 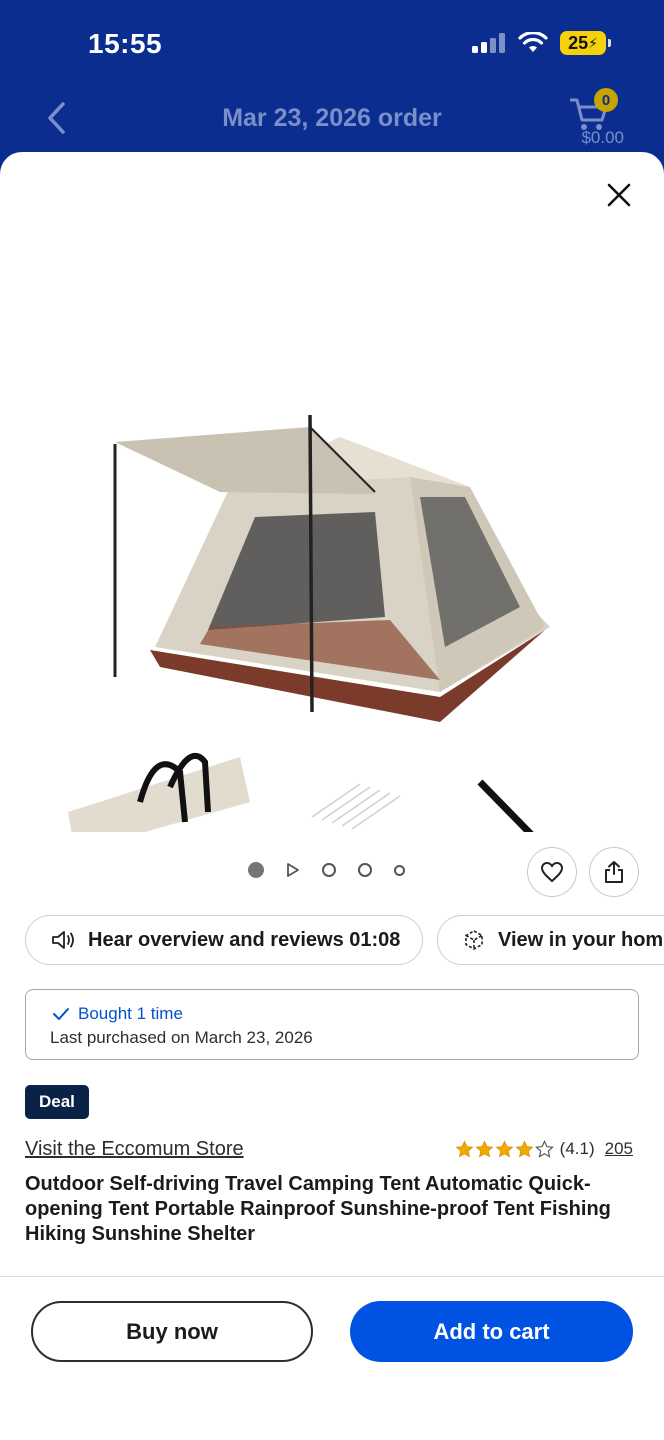 What do you see at coordinates (172, 1331) in the screenshot?
I see `buy-now-button: Buy now` at bounding box center [172, 1331].